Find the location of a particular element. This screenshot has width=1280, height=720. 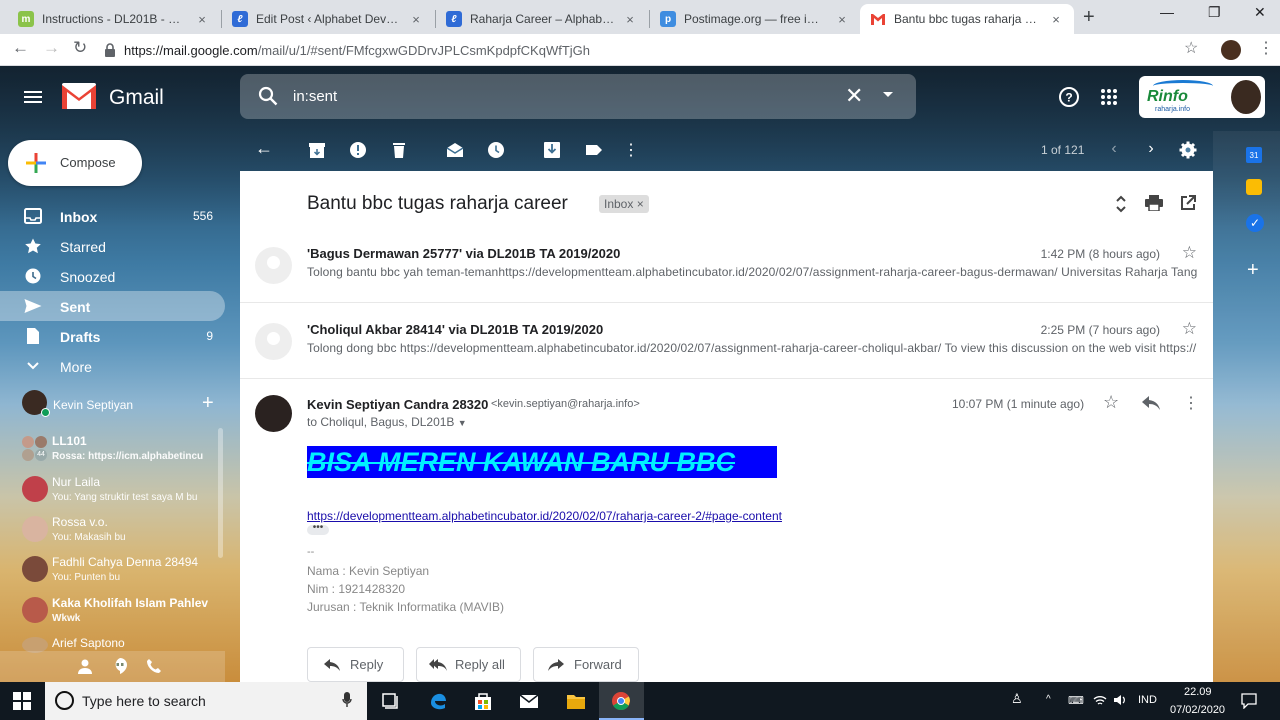

nav-item-more: More is located at coordinates (112, 366).